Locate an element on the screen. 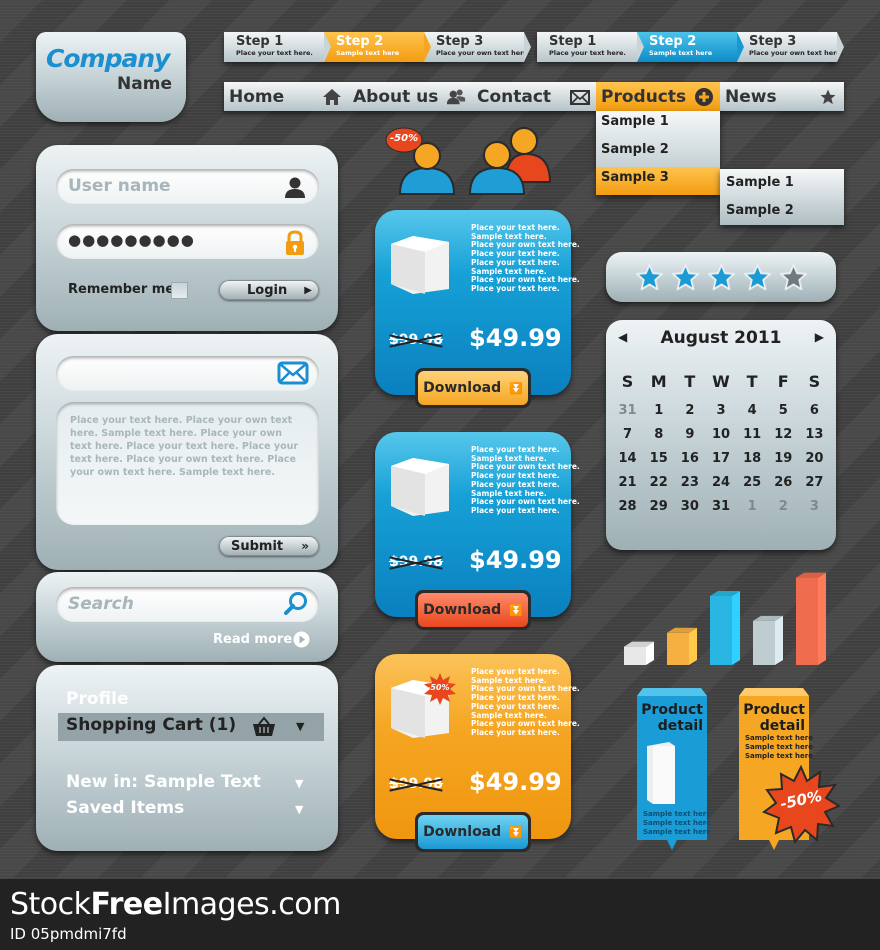 The width and height of the screenshot is (880, 950). users-icon is located at coordinates (456, 97).